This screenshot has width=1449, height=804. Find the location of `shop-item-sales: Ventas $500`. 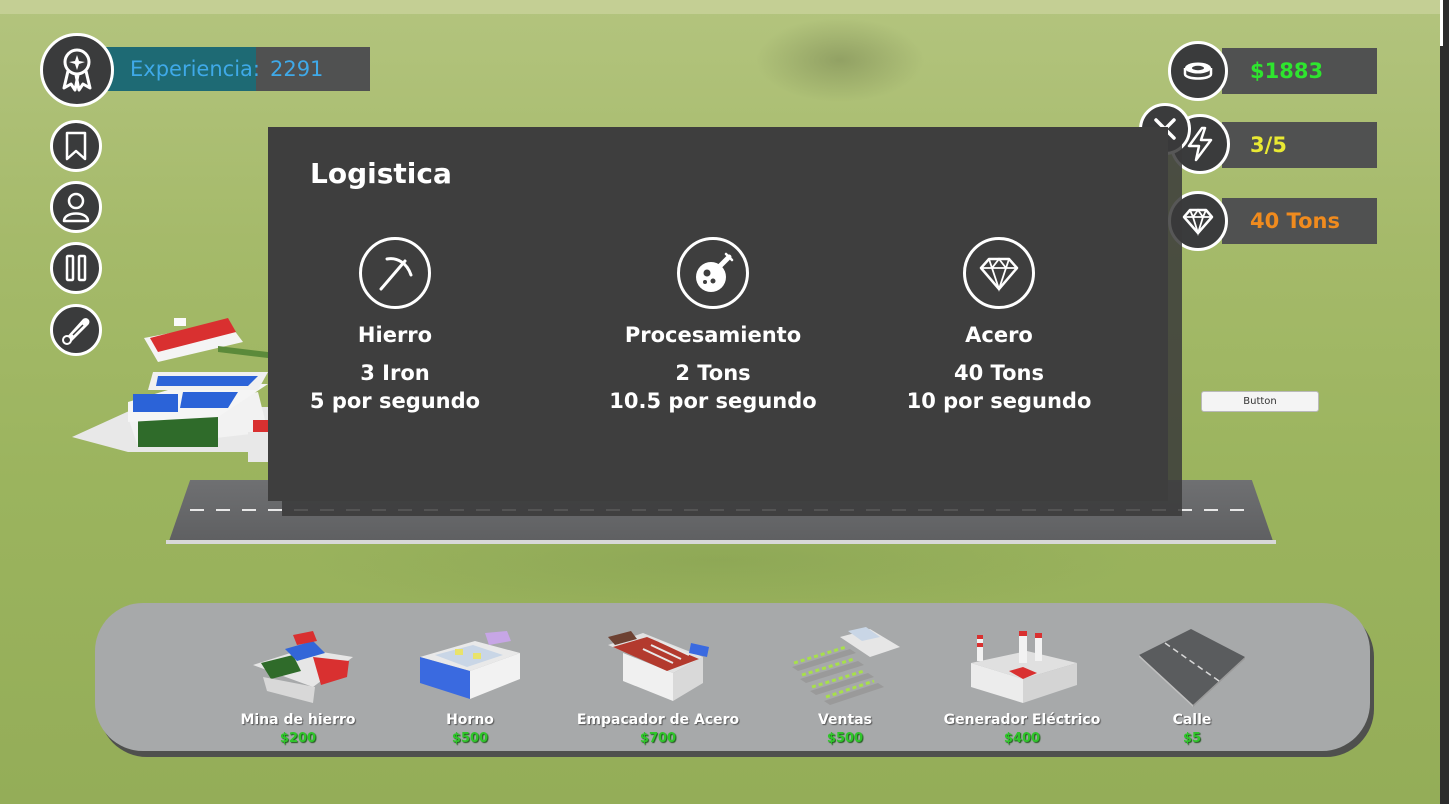

shop-item-sales: Ventas $500 is located at coordinates (845, 677).